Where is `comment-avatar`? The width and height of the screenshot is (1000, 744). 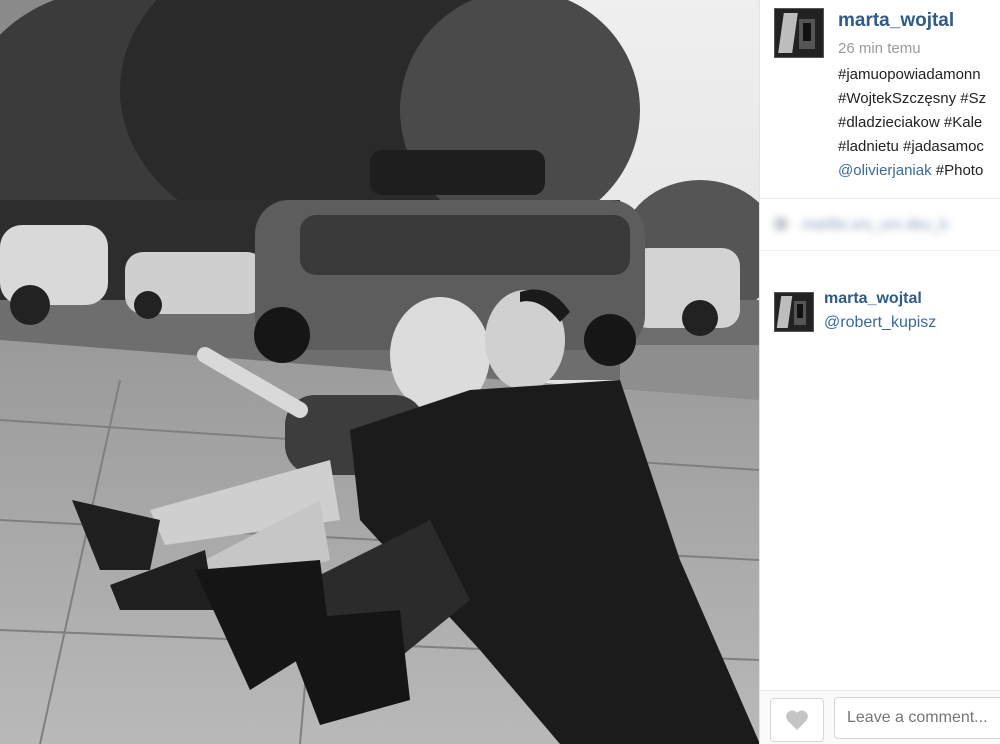 comment-avatar is located at coordinates (794, 312).